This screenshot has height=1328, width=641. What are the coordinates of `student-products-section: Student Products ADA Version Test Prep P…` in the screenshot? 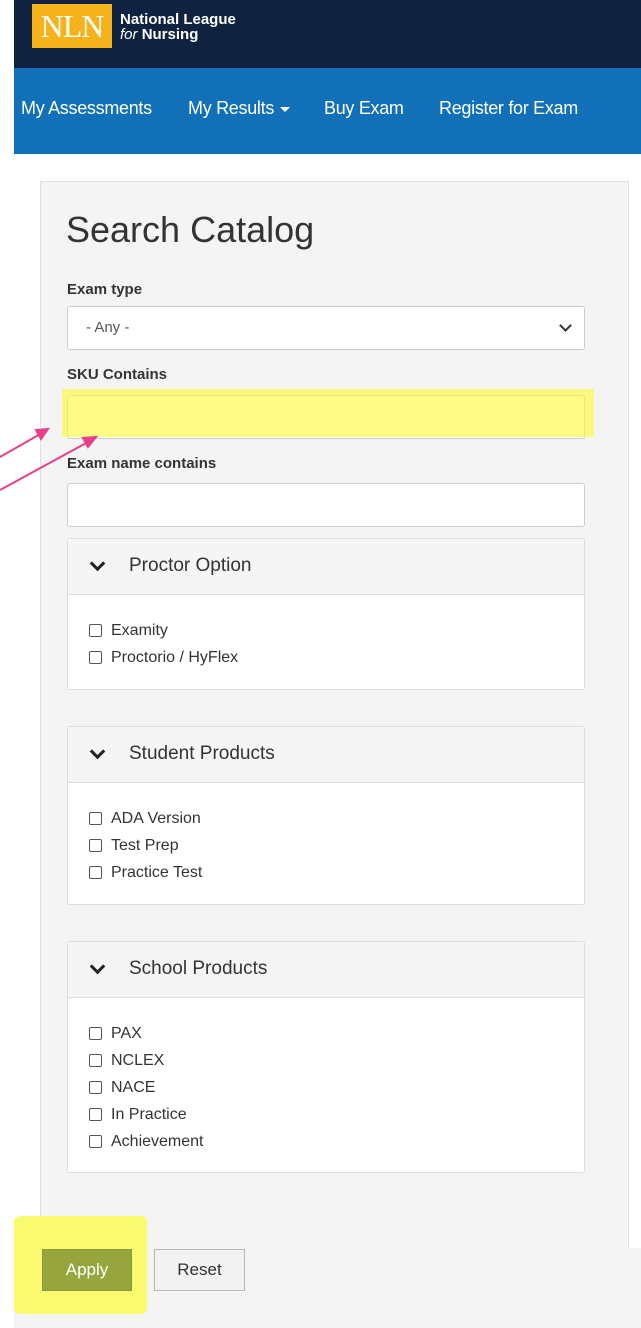 It's located at (326, 815).